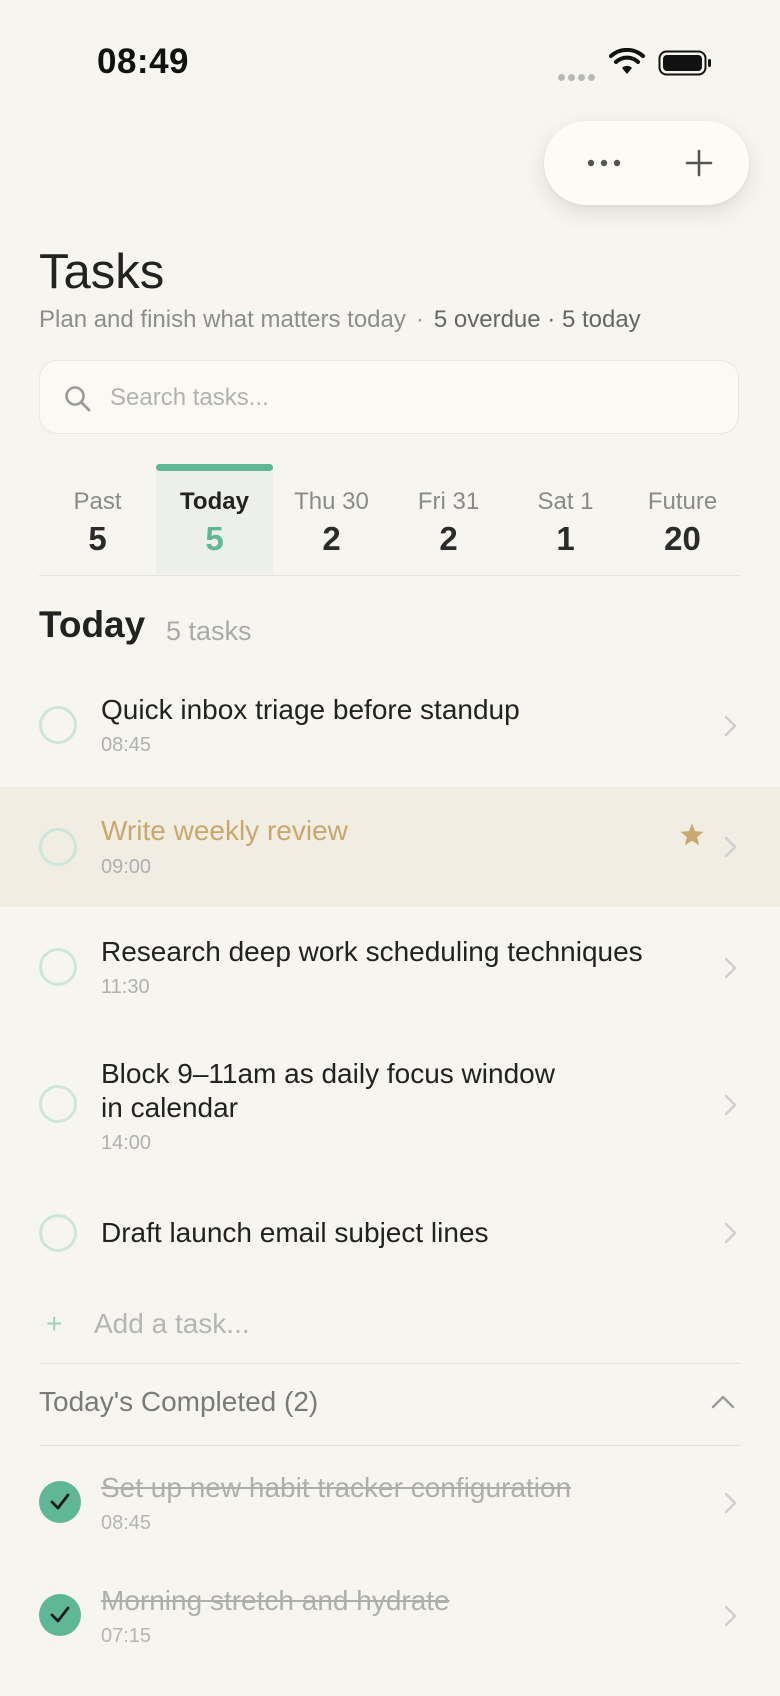 The height and width of the screenshot is (1696, 780). I want to click on task-time: 11:30, so click(125, 987).